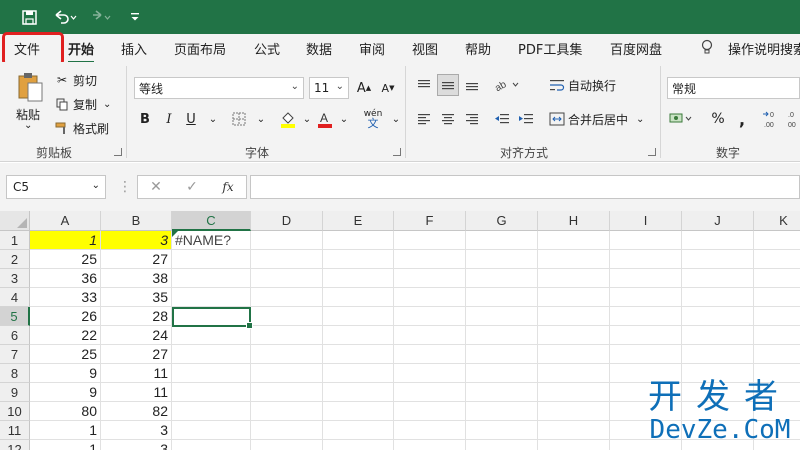  Describe the element at coordinates (136, 316) in the screenshot. I see `cell: 28` at that location.